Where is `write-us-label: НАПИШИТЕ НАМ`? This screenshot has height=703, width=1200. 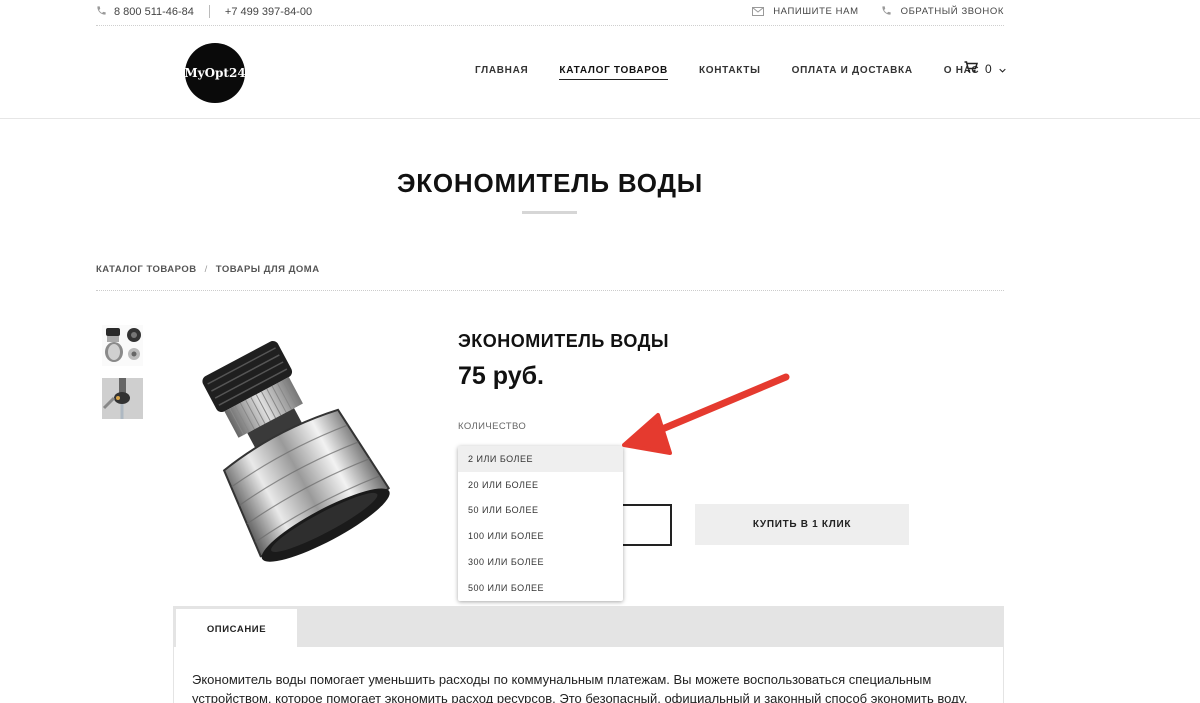 write-us-label: НАПИШИТЕ НАМ is located at coordinates (816, 11).